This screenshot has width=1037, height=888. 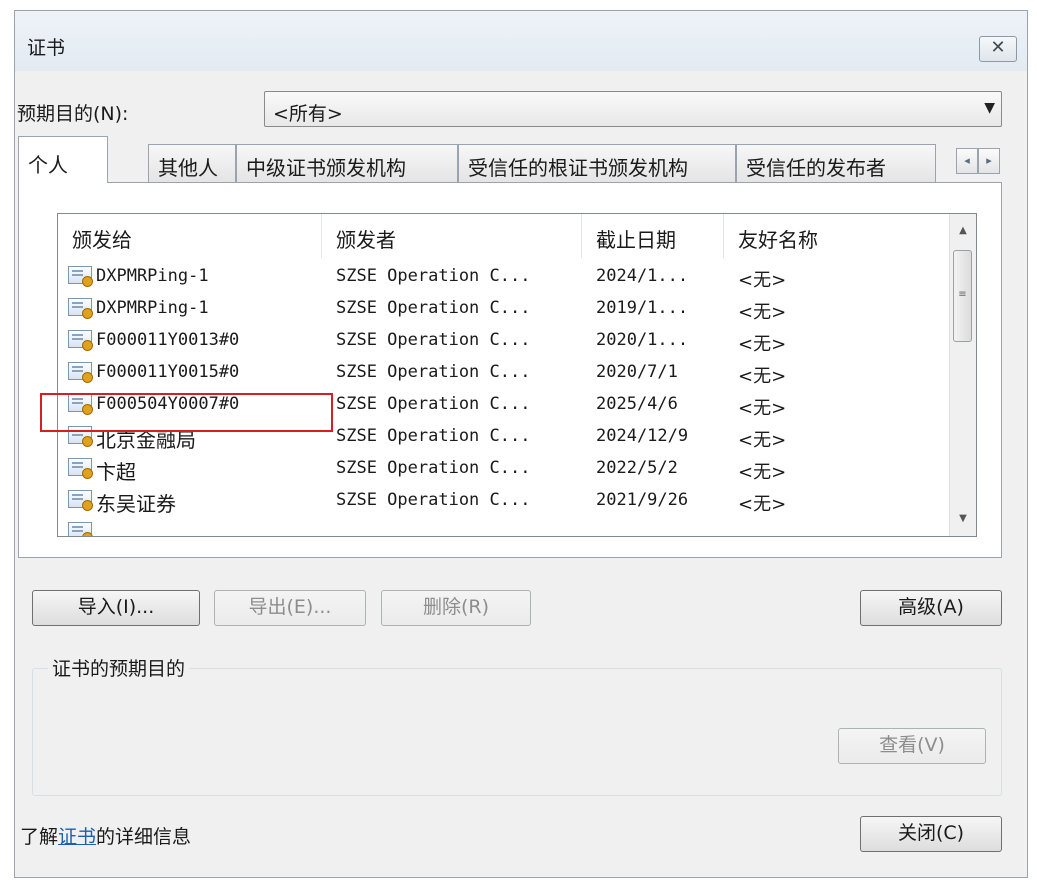 What do you see at coordinates (912, 746) in the screenshot?
I see `view-button: 查看(V)` at bounding box center [912, 746].